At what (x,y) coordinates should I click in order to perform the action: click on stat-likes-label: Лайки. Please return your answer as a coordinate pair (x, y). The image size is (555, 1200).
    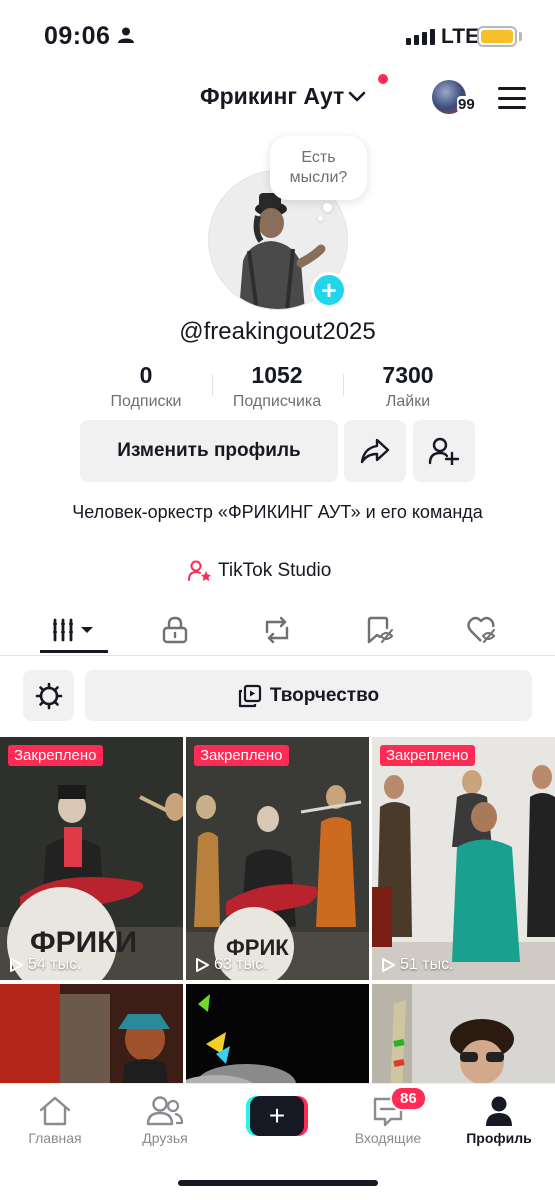
    Looking at the image, I should click on (408, 401).